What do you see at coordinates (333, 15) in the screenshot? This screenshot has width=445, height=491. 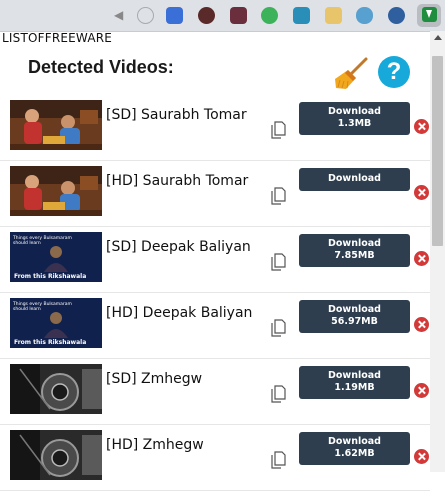 I see `pencil-icon` at bounding box center [333, 15].